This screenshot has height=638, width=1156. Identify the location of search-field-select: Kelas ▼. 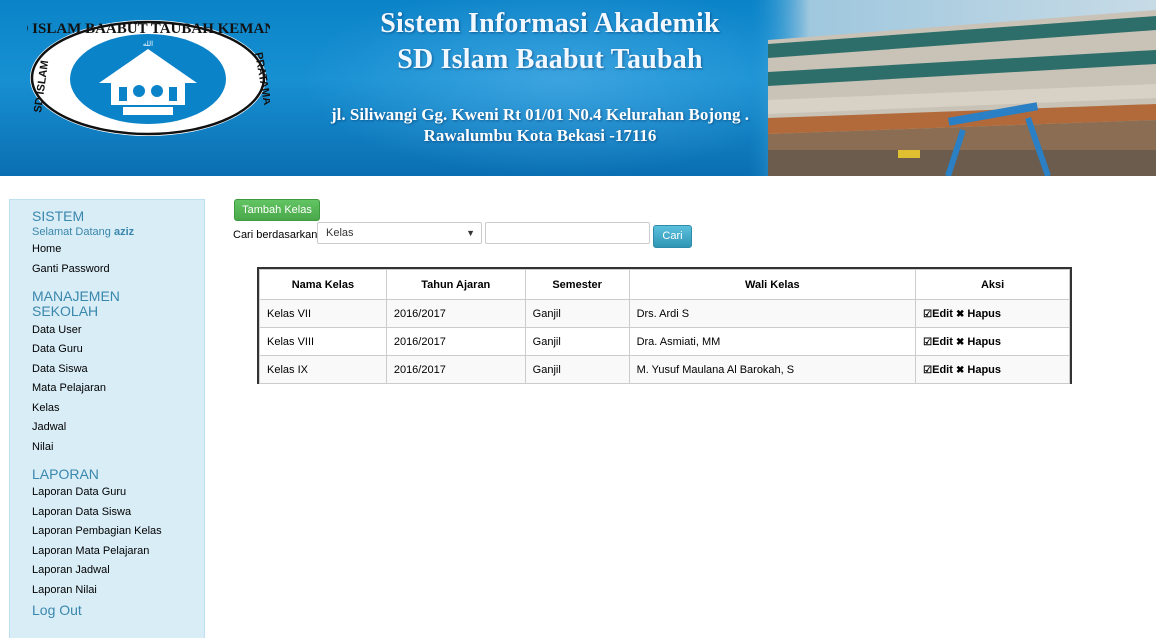
(399, 233).